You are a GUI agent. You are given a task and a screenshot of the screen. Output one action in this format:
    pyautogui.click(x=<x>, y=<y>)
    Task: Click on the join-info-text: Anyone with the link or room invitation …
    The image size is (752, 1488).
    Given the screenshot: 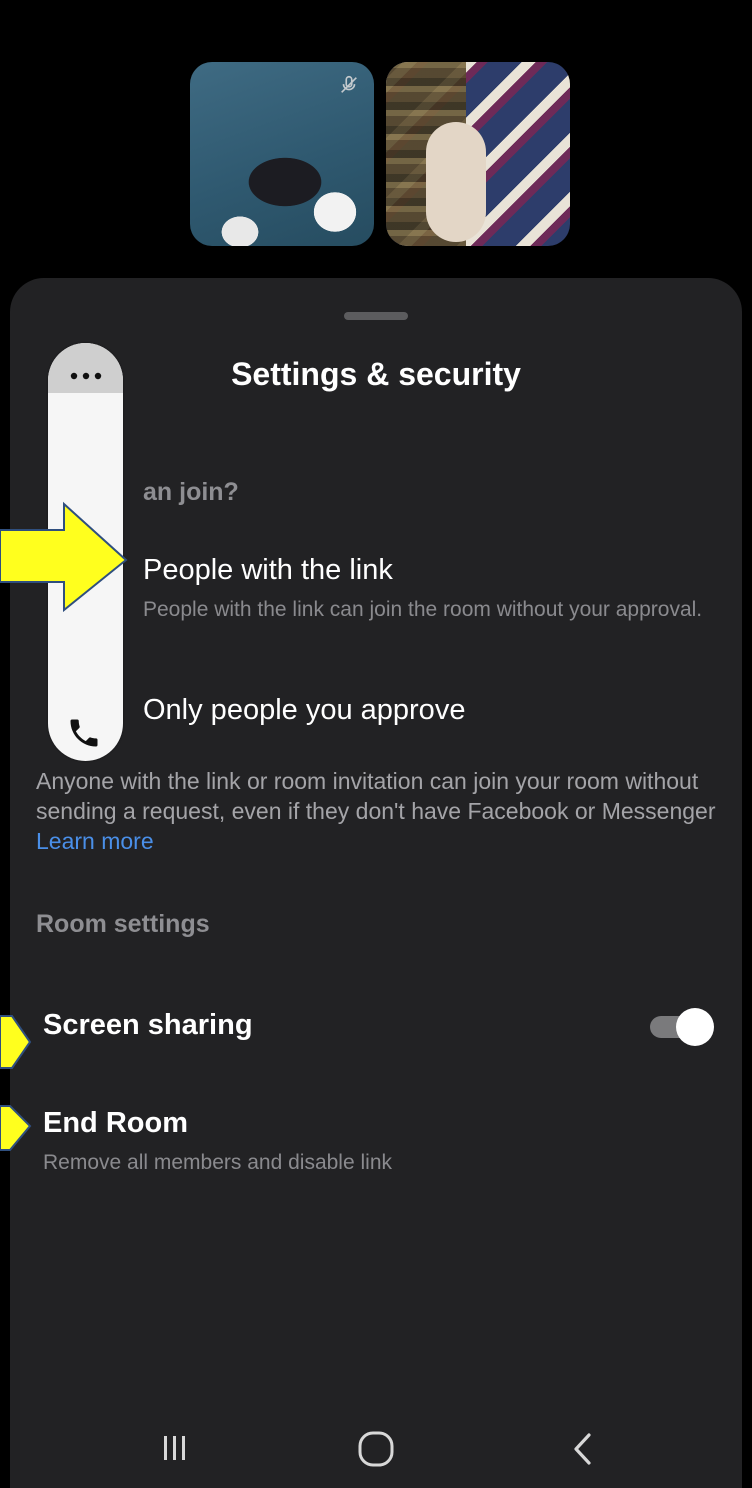 What is the action you would take?
    pyautogui.click(x=381, y=811)
    